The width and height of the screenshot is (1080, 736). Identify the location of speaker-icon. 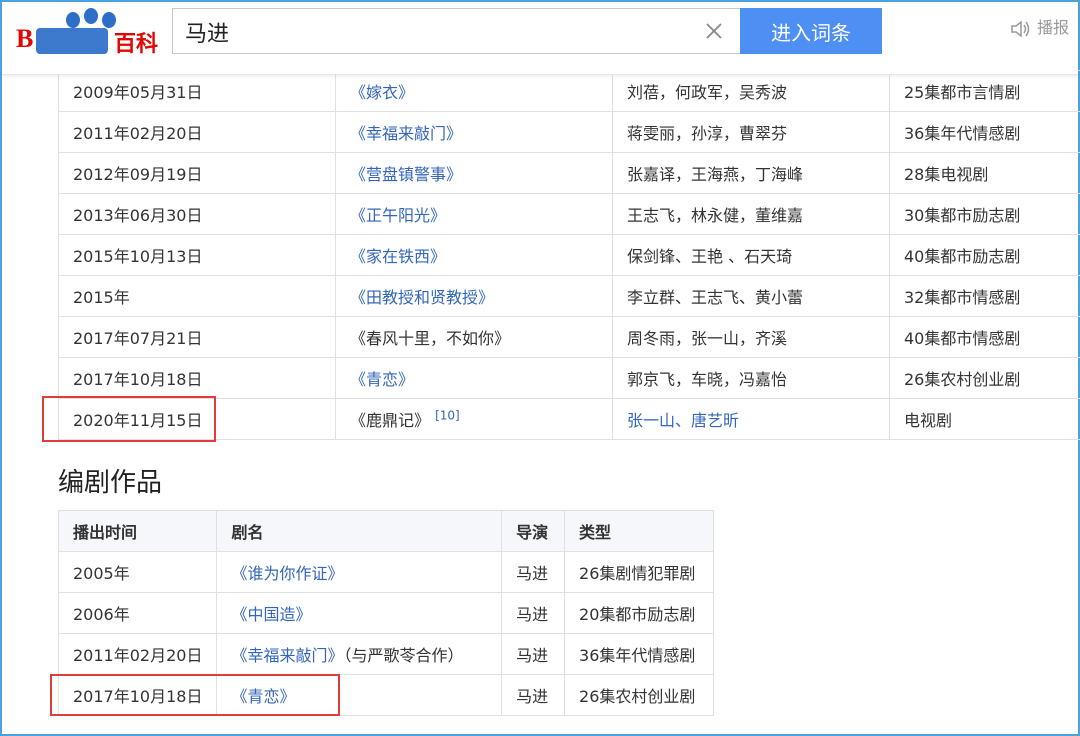
(1020, 28).